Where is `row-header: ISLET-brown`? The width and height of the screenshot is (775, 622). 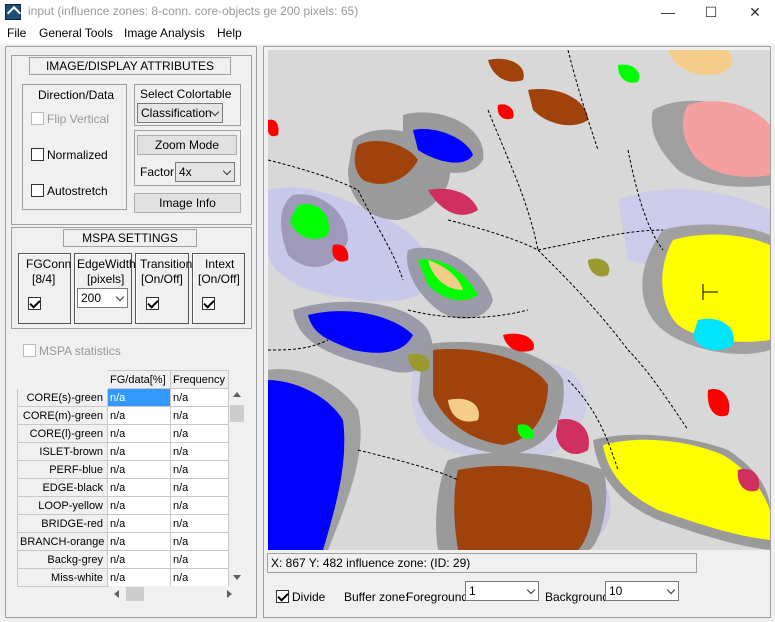 row-header: ISLET-brown is located at coordinates (62, 451).